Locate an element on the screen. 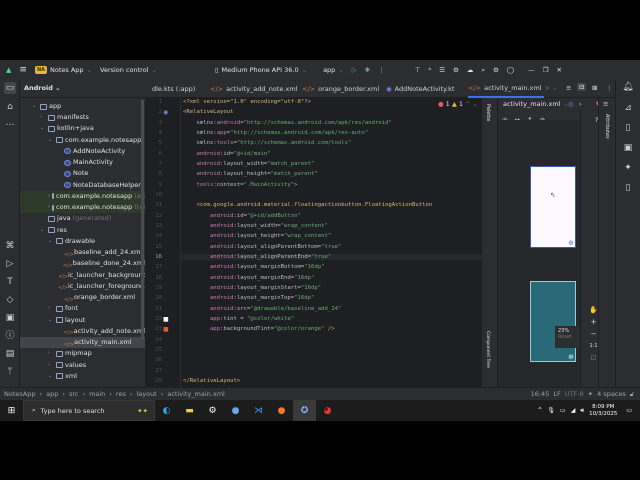  vscode-icon: ⋊ is located at coordinates (258, 410).